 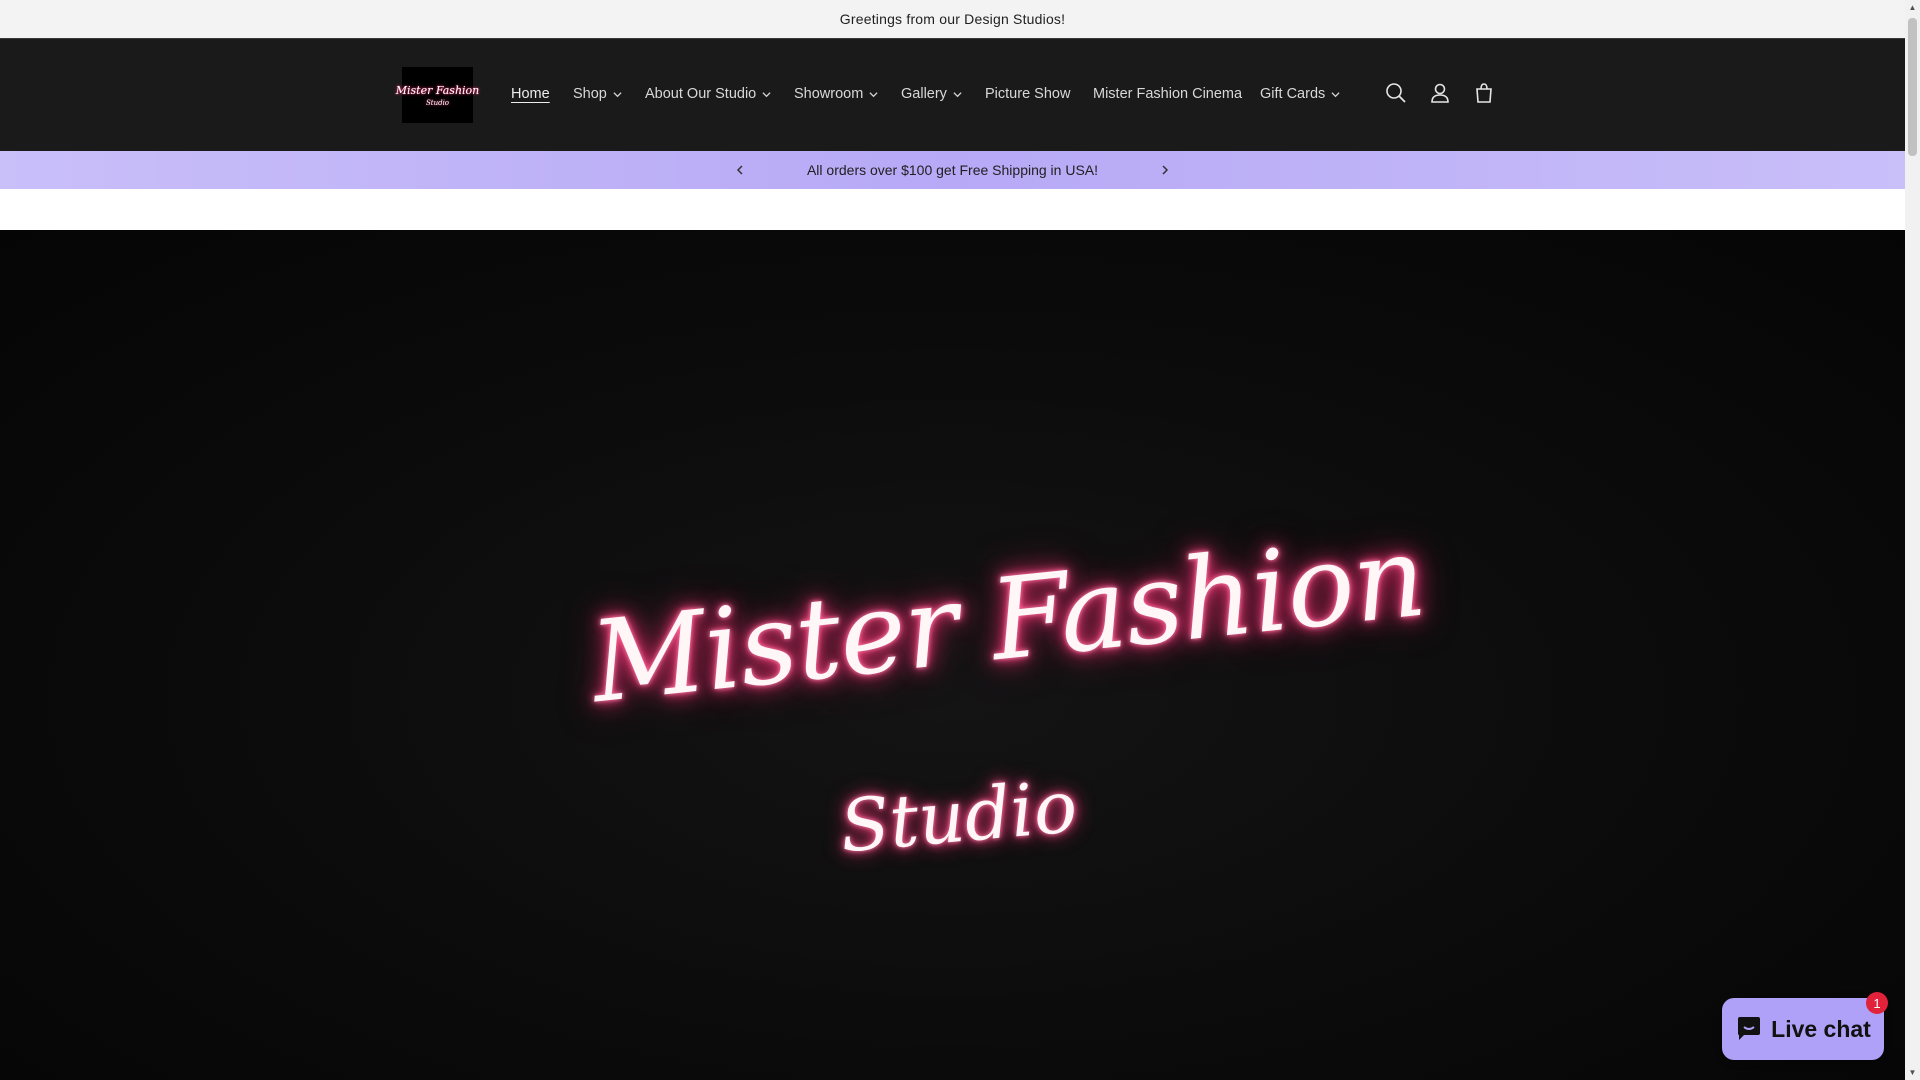 I want to click on nav-shop: Shop, so click(x=597, y=94).